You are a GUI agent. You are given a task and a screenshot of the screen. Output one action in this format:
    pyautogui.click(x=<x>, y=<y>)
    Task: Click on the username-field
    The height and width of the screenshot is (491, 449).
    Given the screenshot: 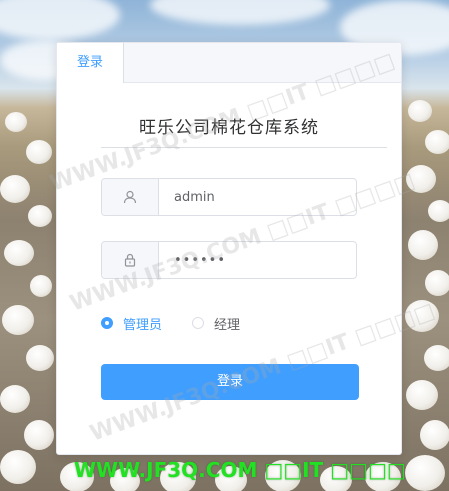 What is the action you would take?
    pyautogui.click(x=229, y=197)
    